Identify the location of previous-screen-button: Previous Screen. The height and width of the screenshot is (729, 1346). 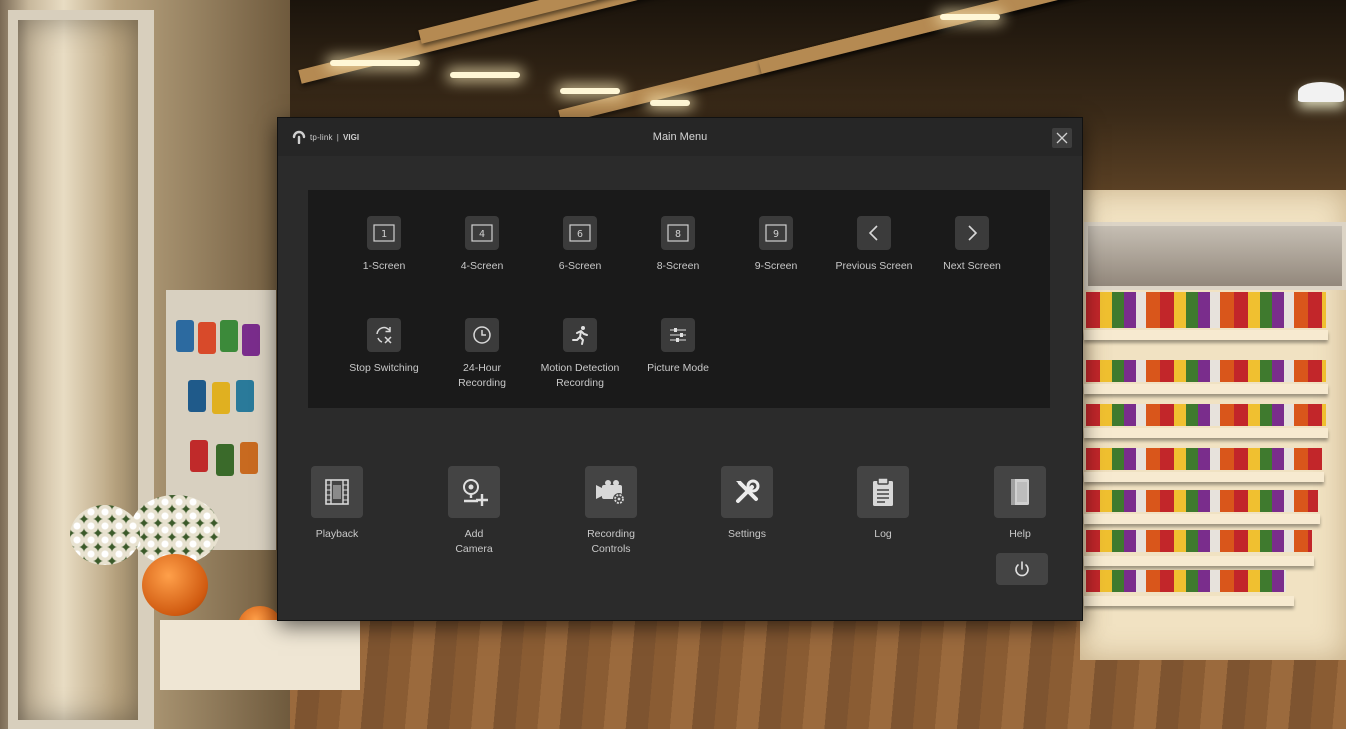
(874, 245).